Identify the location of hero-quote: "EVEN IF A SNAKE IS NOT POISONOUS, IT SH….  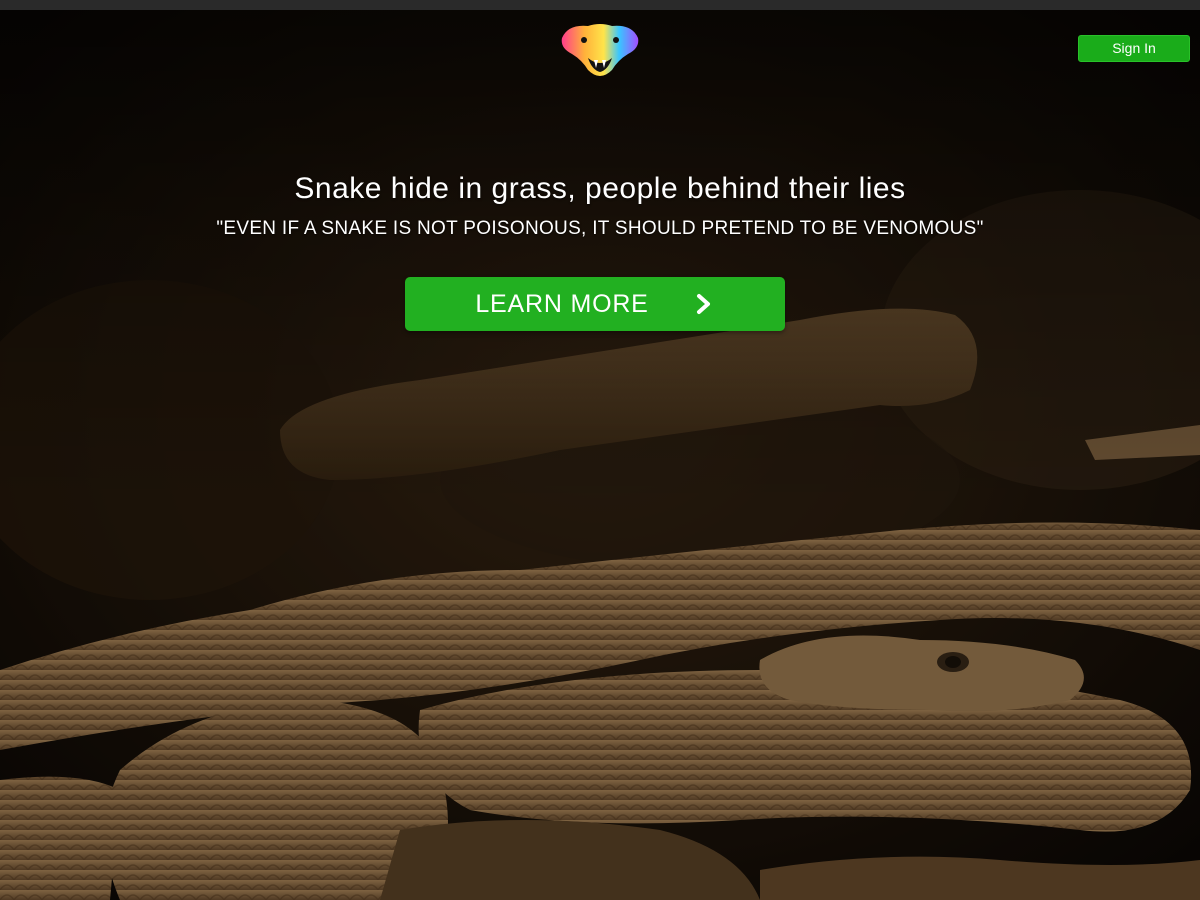
(600, 228).